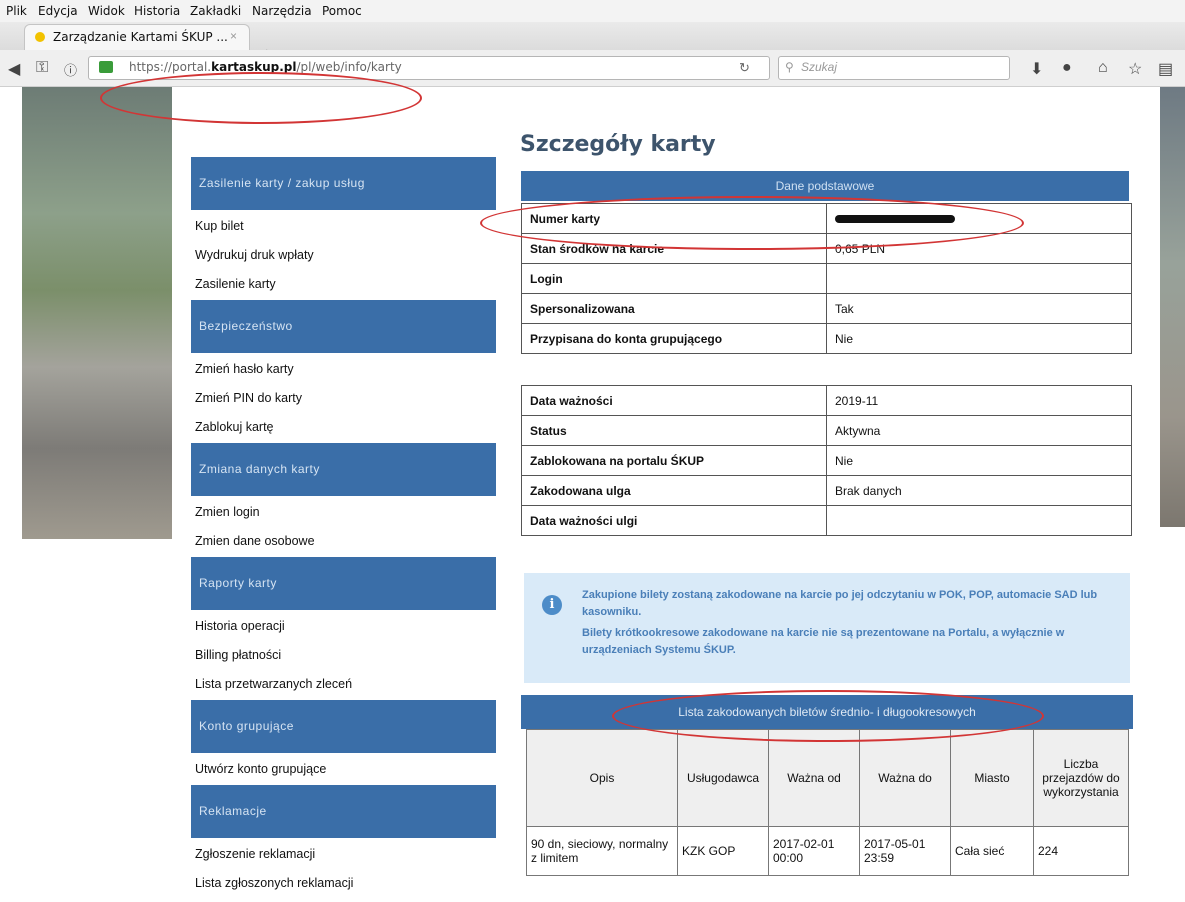  Describe the element at coordinates (1036, 69) in the screenshot. I see `download-icon: ⬇` at that location.